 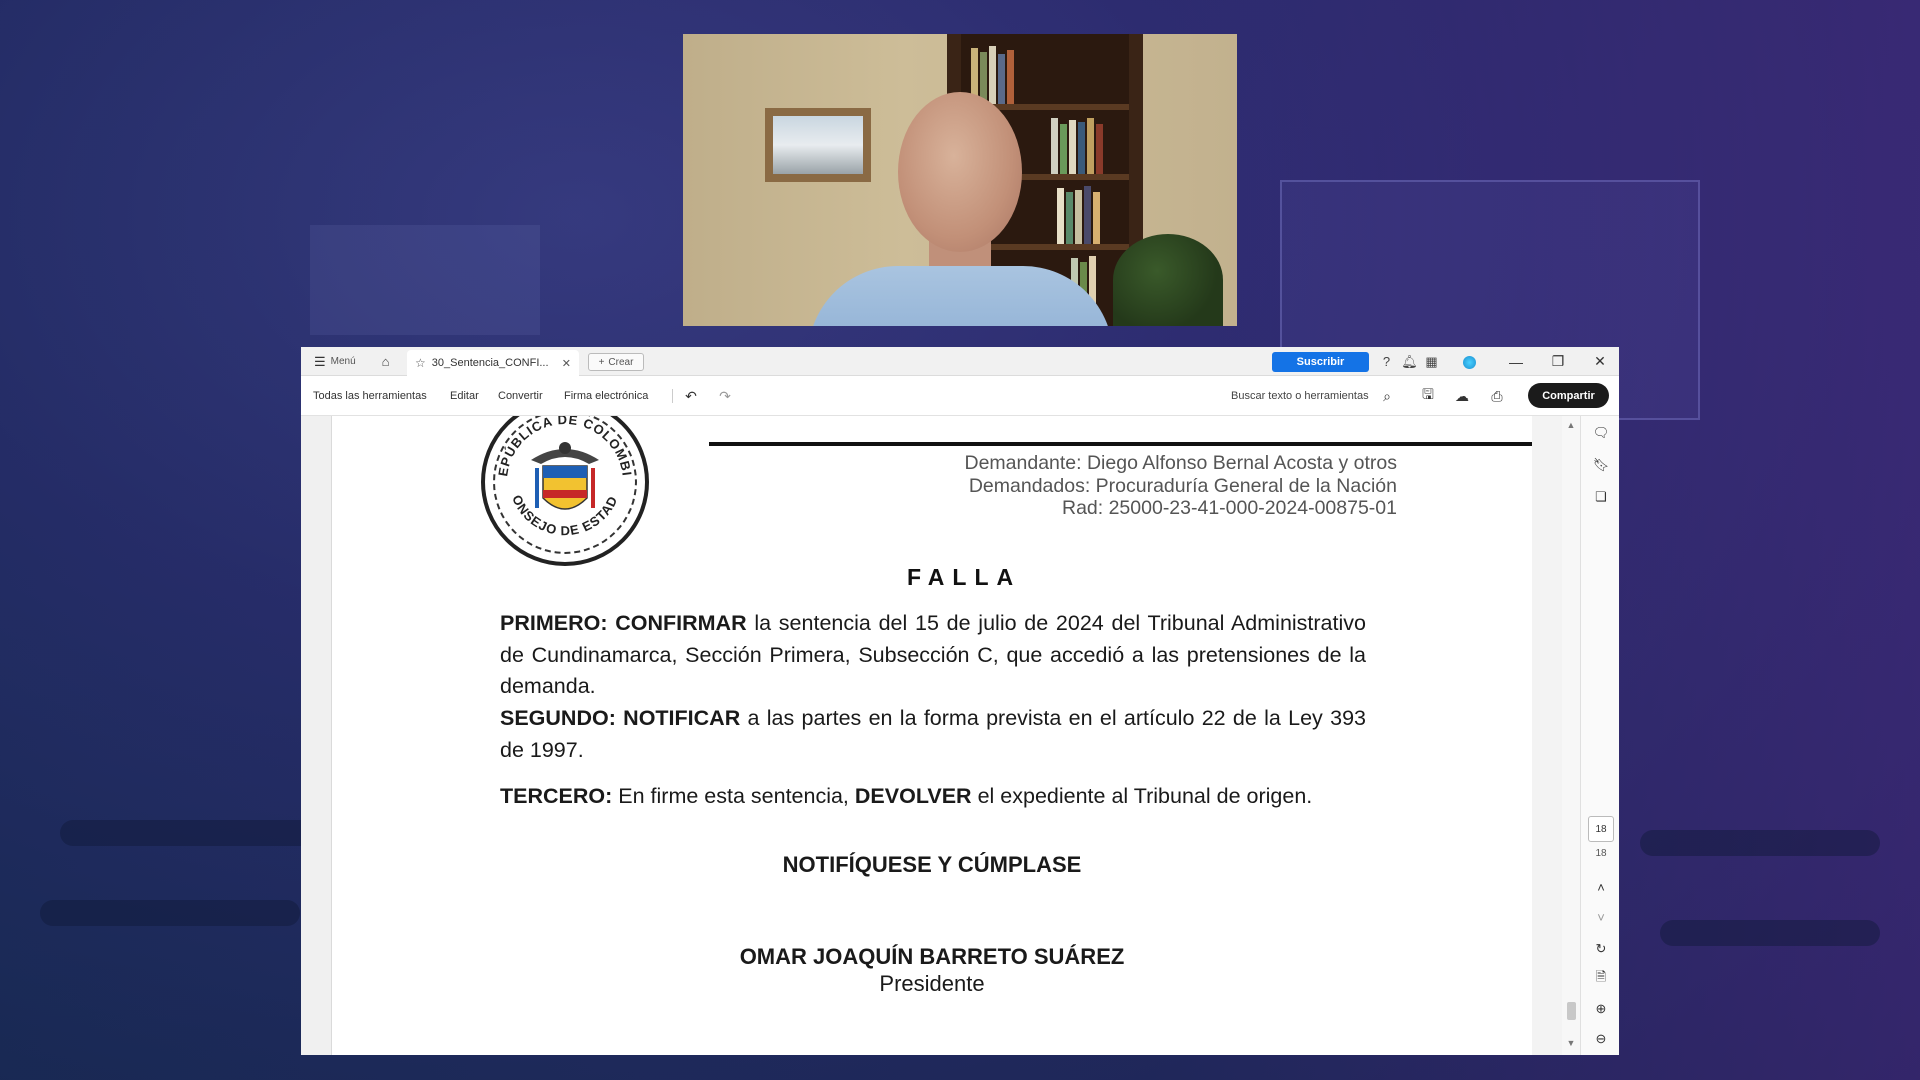 What do you see at coordinates (559, 477) in the screenshot?
I see `seal-emblem: REPÚBLICA DE COLOMBIA CONSEJO DE ESTADO` at bounding box center [559, 477].